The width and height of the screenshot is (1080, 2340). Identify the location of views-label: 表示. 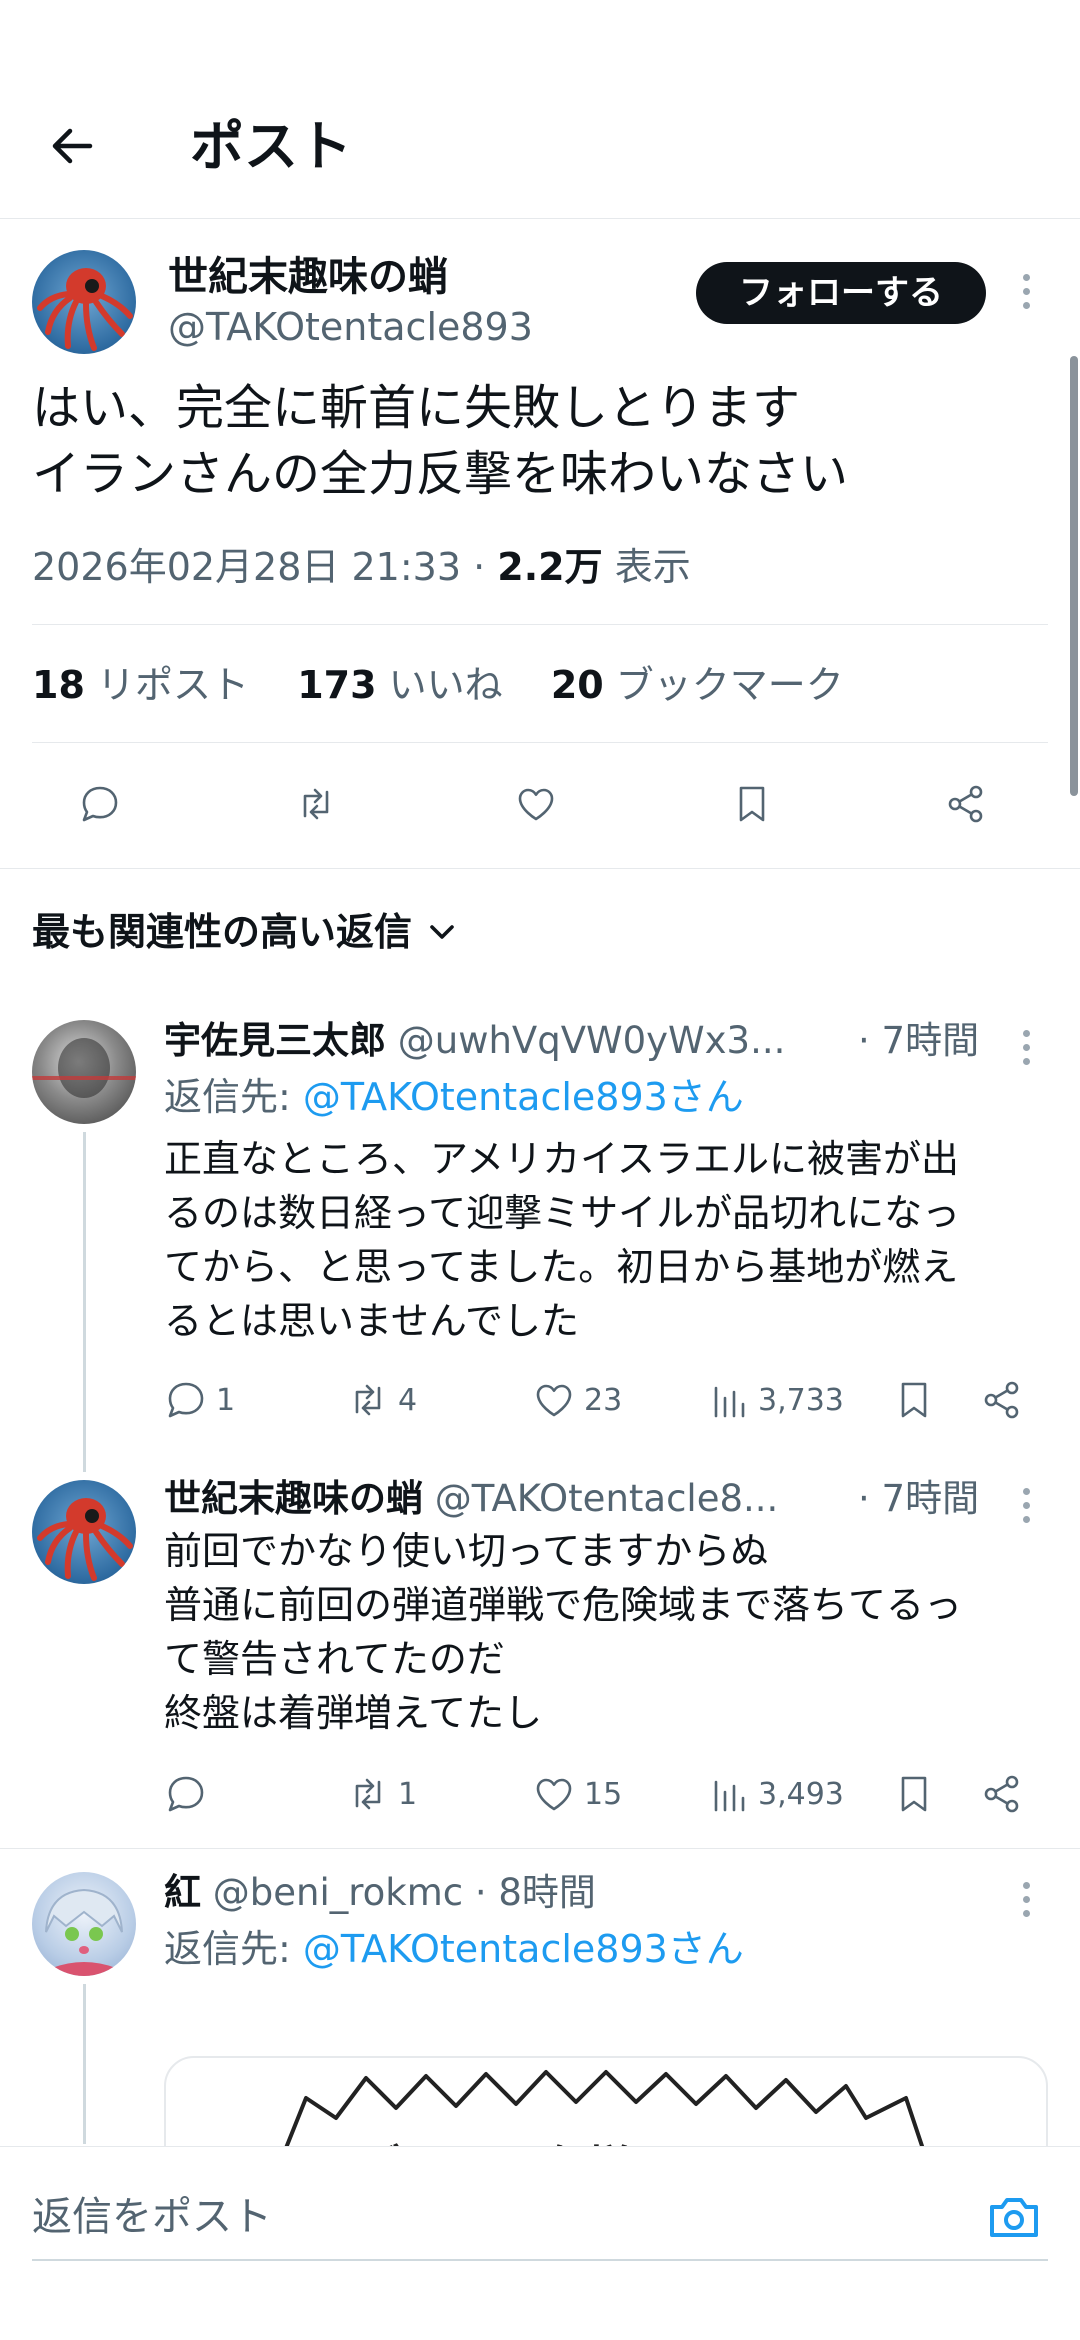
(652, 567).